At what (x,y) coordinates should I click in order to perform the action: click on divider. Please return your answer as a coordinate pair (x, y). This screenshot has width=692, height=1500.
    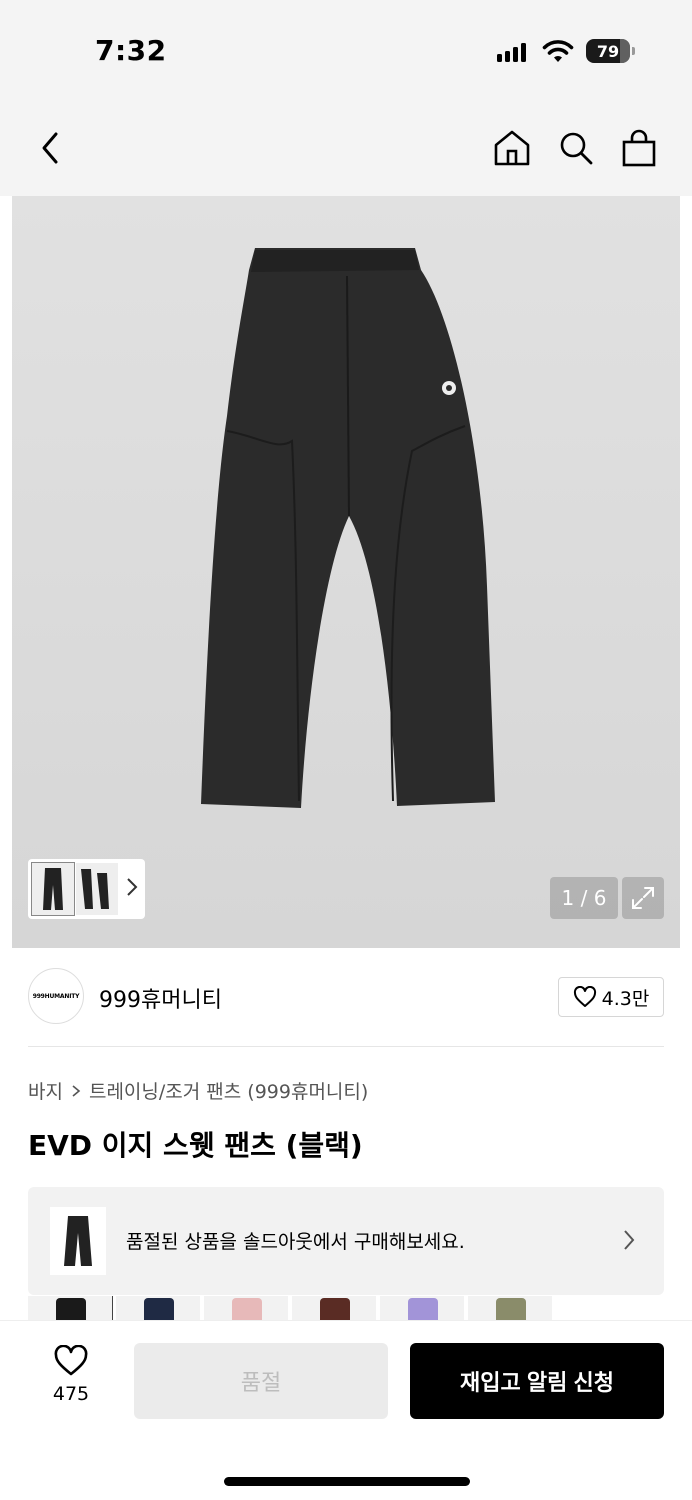
    Looking at the image, I should click on (346, 1046).